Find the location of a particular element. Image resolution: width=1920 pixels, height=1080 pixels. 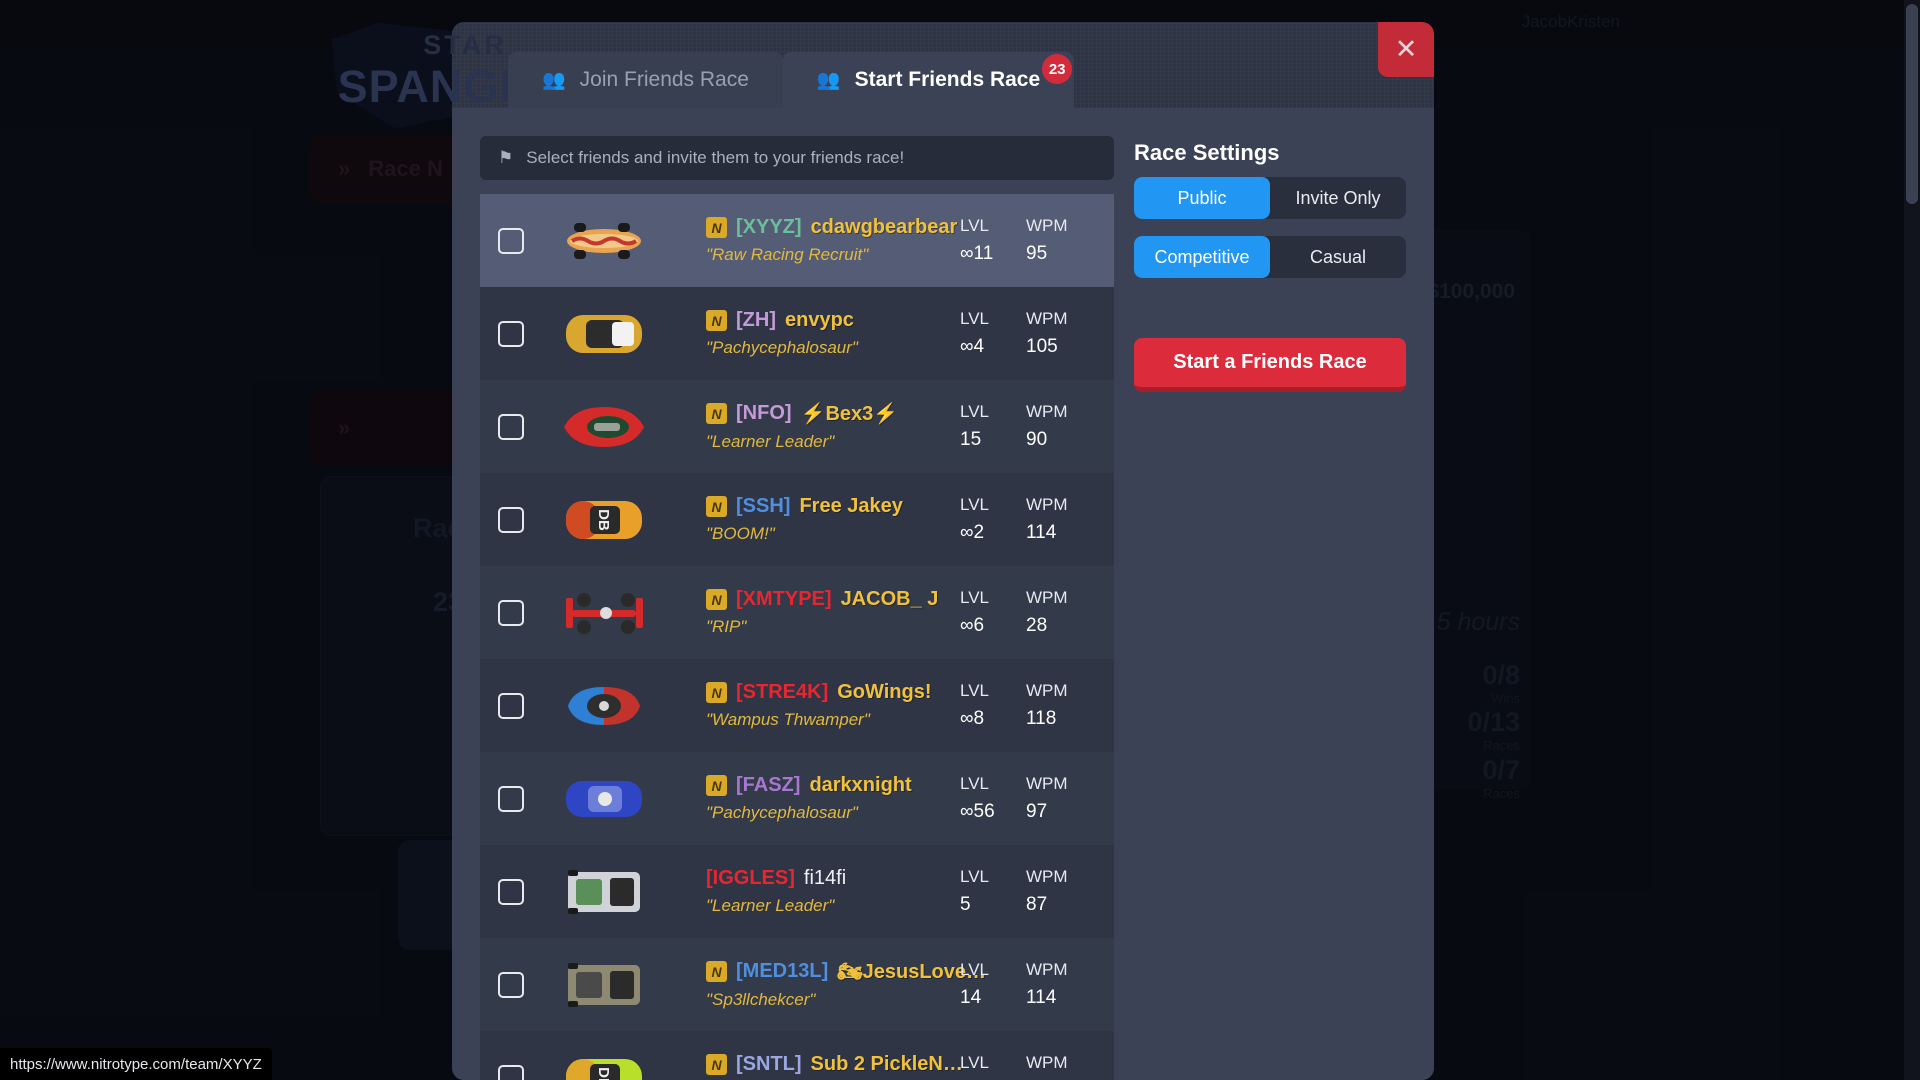

friend-wpm-value: 97 is located at coordinates (1037, 811).